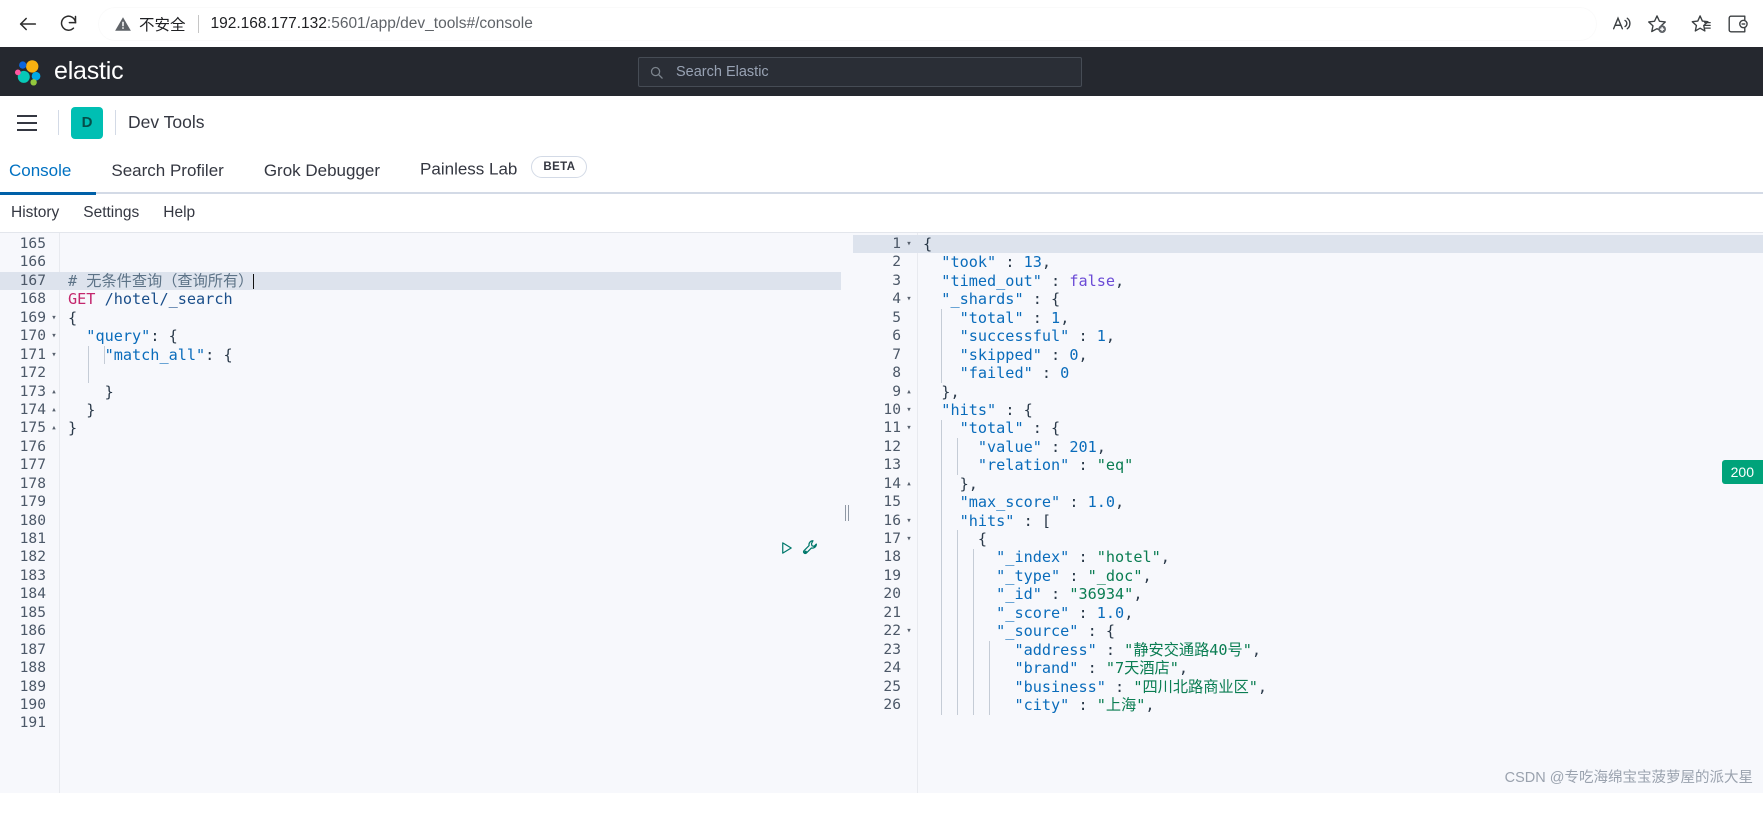 Image resolution: width=1763 pixels, height=816 pixels. I want to click on favorites-icon, so click(1701, 24).